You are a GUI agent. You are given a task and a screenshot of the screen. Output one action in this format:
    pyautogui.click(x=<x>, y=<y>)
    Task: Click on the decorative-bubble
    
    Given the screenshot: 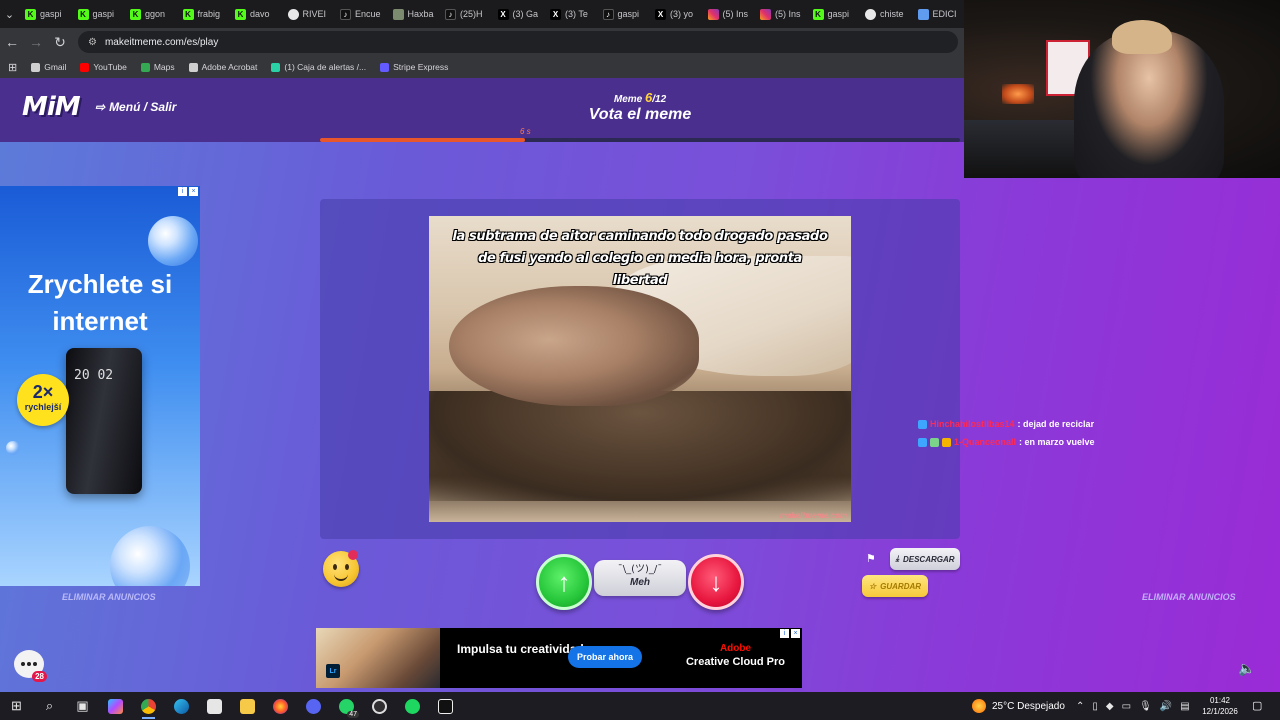 What is the action you would take?
    pyautogui.click(x=150, y=556)
    